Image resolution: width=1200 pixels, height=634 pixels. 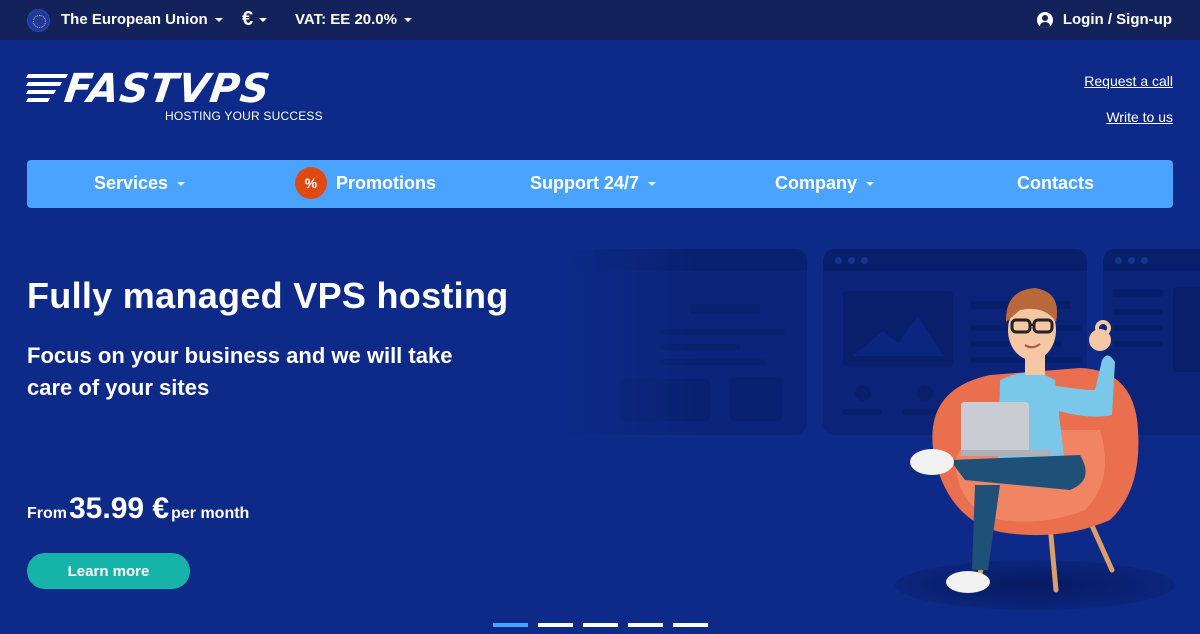 I want to click on request-call-link: Request a call, so click(x=1128, y=81).